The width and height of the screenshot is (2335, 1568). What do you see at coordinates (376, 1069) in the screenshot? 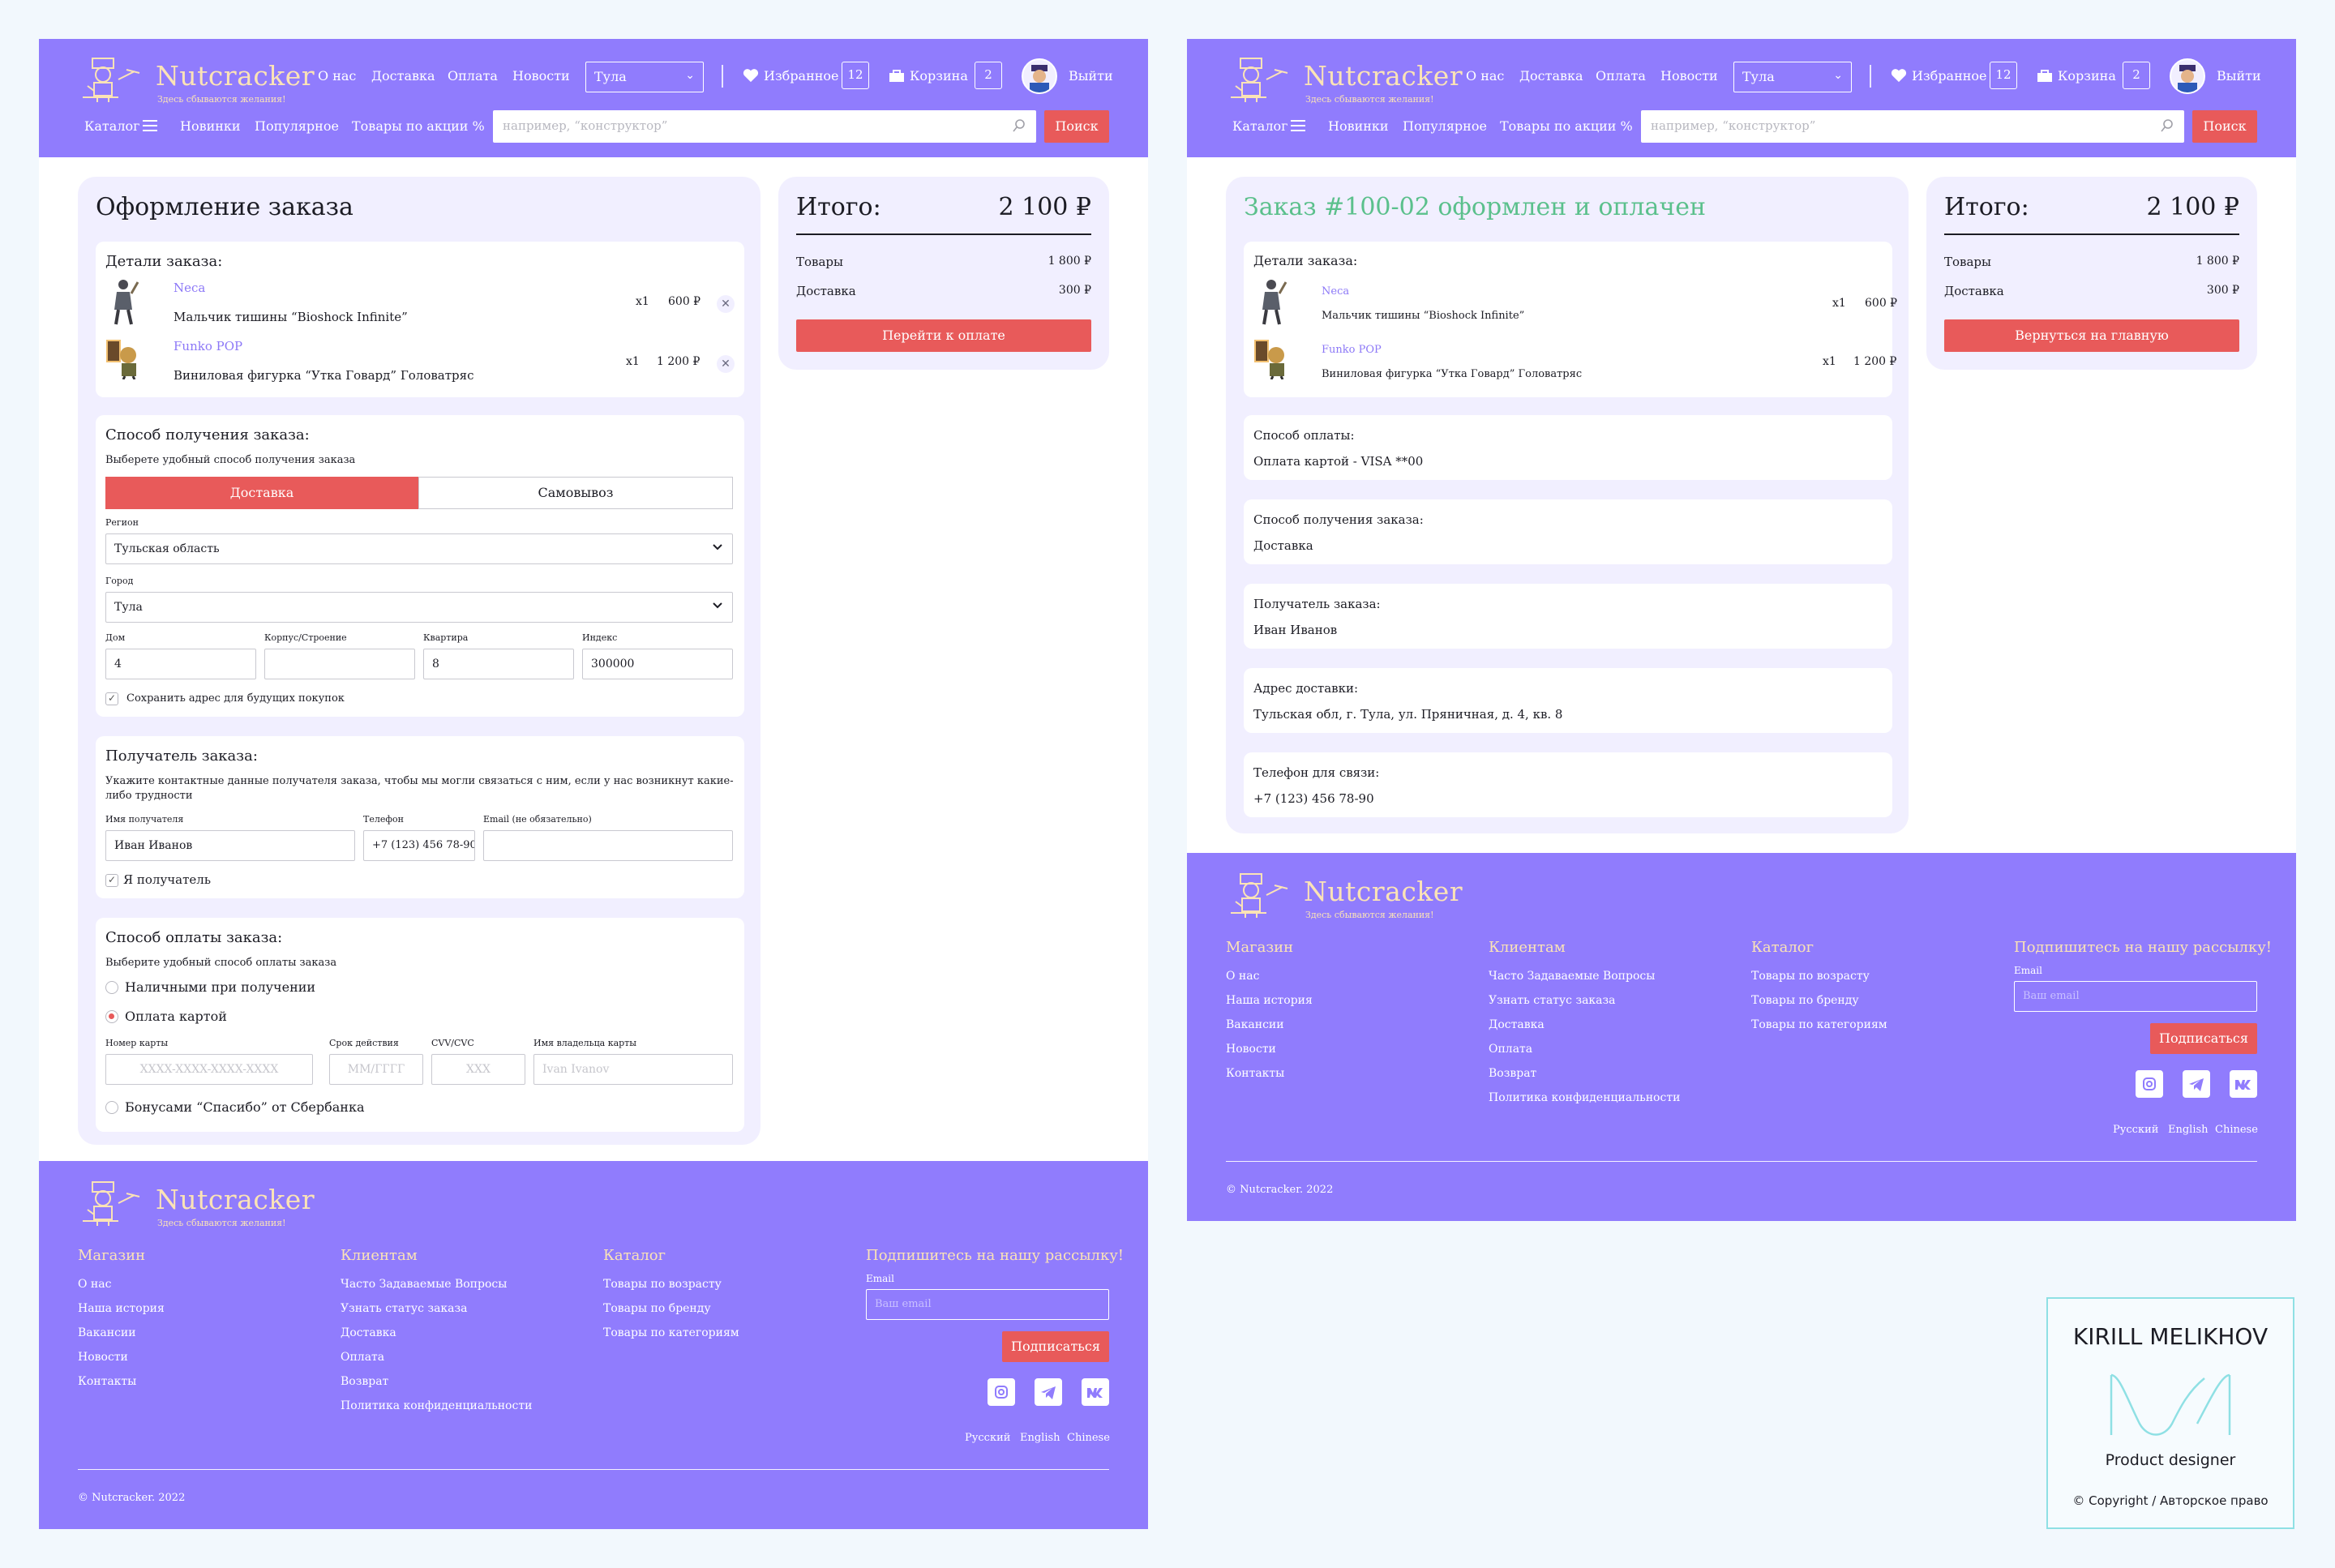
I see `expiry-input: ММ/ГГГГ` at bounding box center [376, 1069].